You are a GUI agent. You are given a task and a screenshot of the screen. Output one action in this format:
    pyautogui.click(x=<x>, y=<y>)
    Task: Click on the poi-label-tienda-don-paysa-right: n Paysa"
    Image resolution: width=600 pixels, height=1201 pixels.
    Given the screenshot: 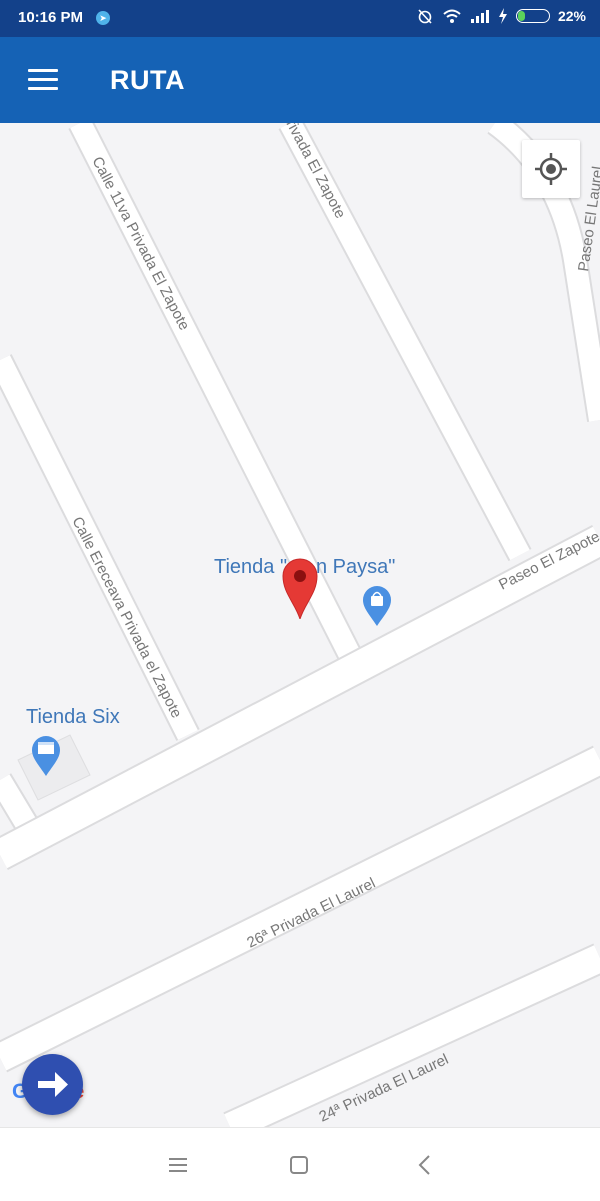 What is the action you would take?
    pyautogui.click(x=355, y=567)
    